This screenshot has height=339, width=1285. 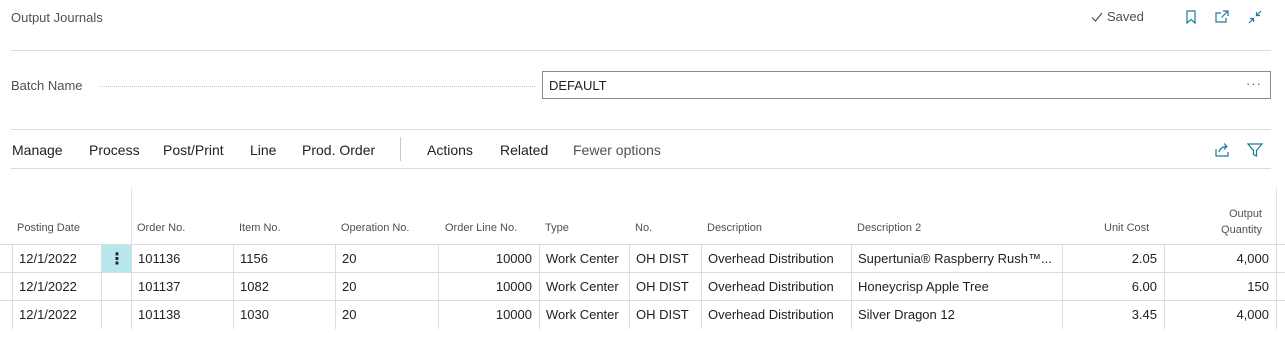 What do you see at coordinates (1125, 16) in the screenshot?
I see `saved-label: Saved` at bounding box center [1125, 16].